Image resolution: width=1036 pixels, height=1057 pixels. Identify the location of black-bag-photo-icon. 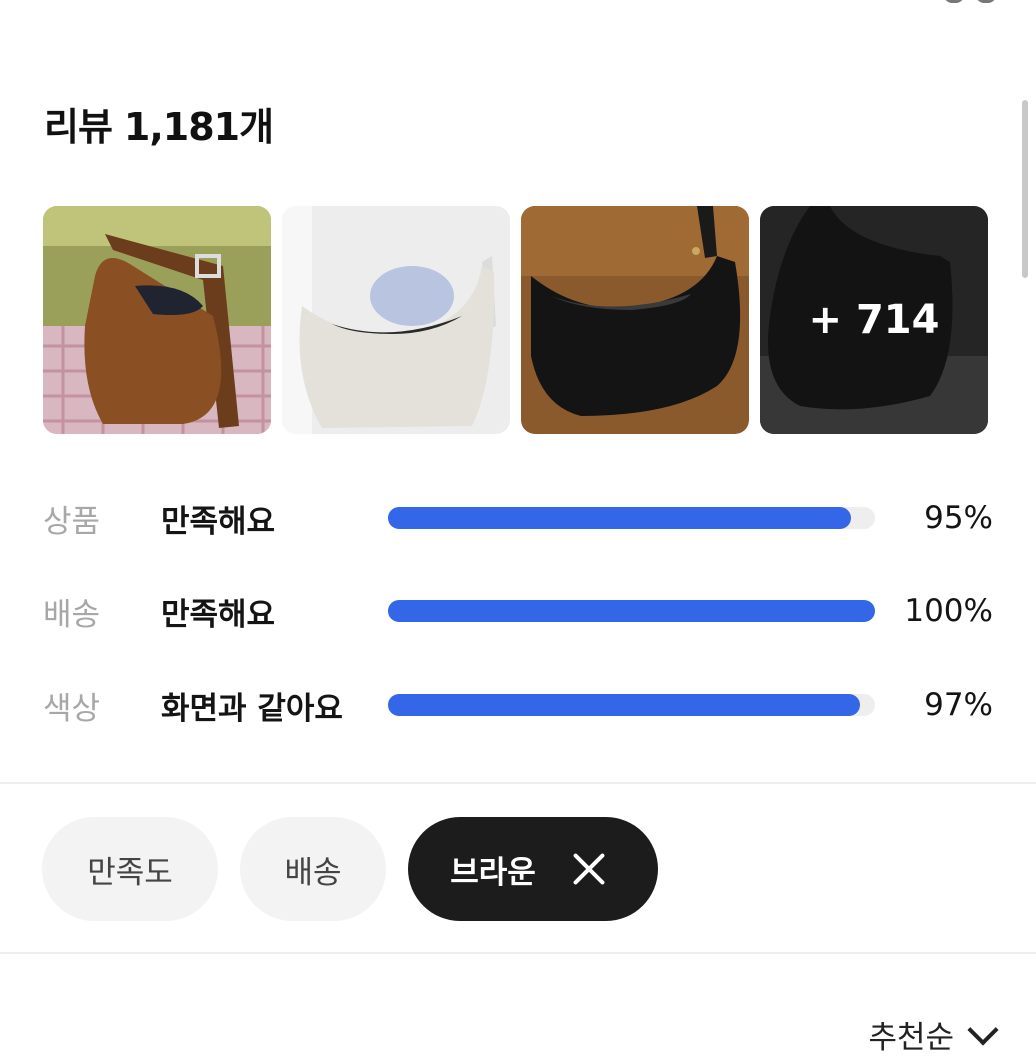
(635, 320).